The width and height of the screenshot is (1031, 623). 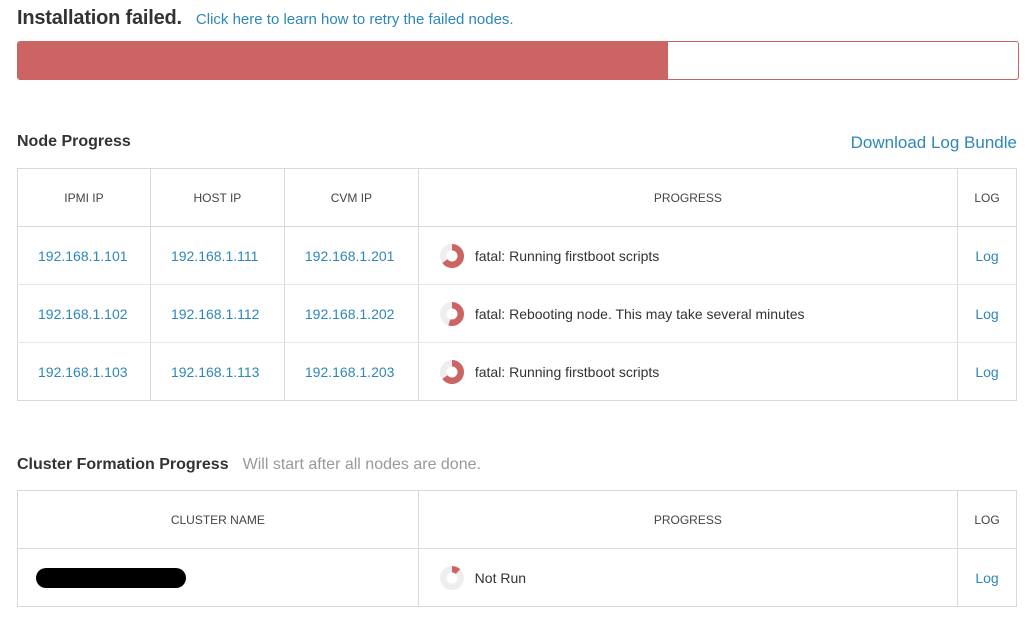 What do you see at coordinates (84, 197) in the screenshot?
I see `column-header-ipmi-ip: IPMI IP` at bounding box center [84, 197].